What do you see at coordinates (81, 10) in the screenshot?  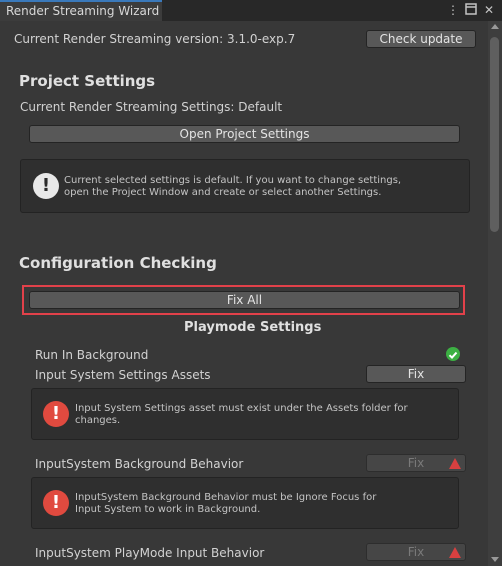 I see `window-tab: Render Streaming Wizard` at bounding box center [81, 10].